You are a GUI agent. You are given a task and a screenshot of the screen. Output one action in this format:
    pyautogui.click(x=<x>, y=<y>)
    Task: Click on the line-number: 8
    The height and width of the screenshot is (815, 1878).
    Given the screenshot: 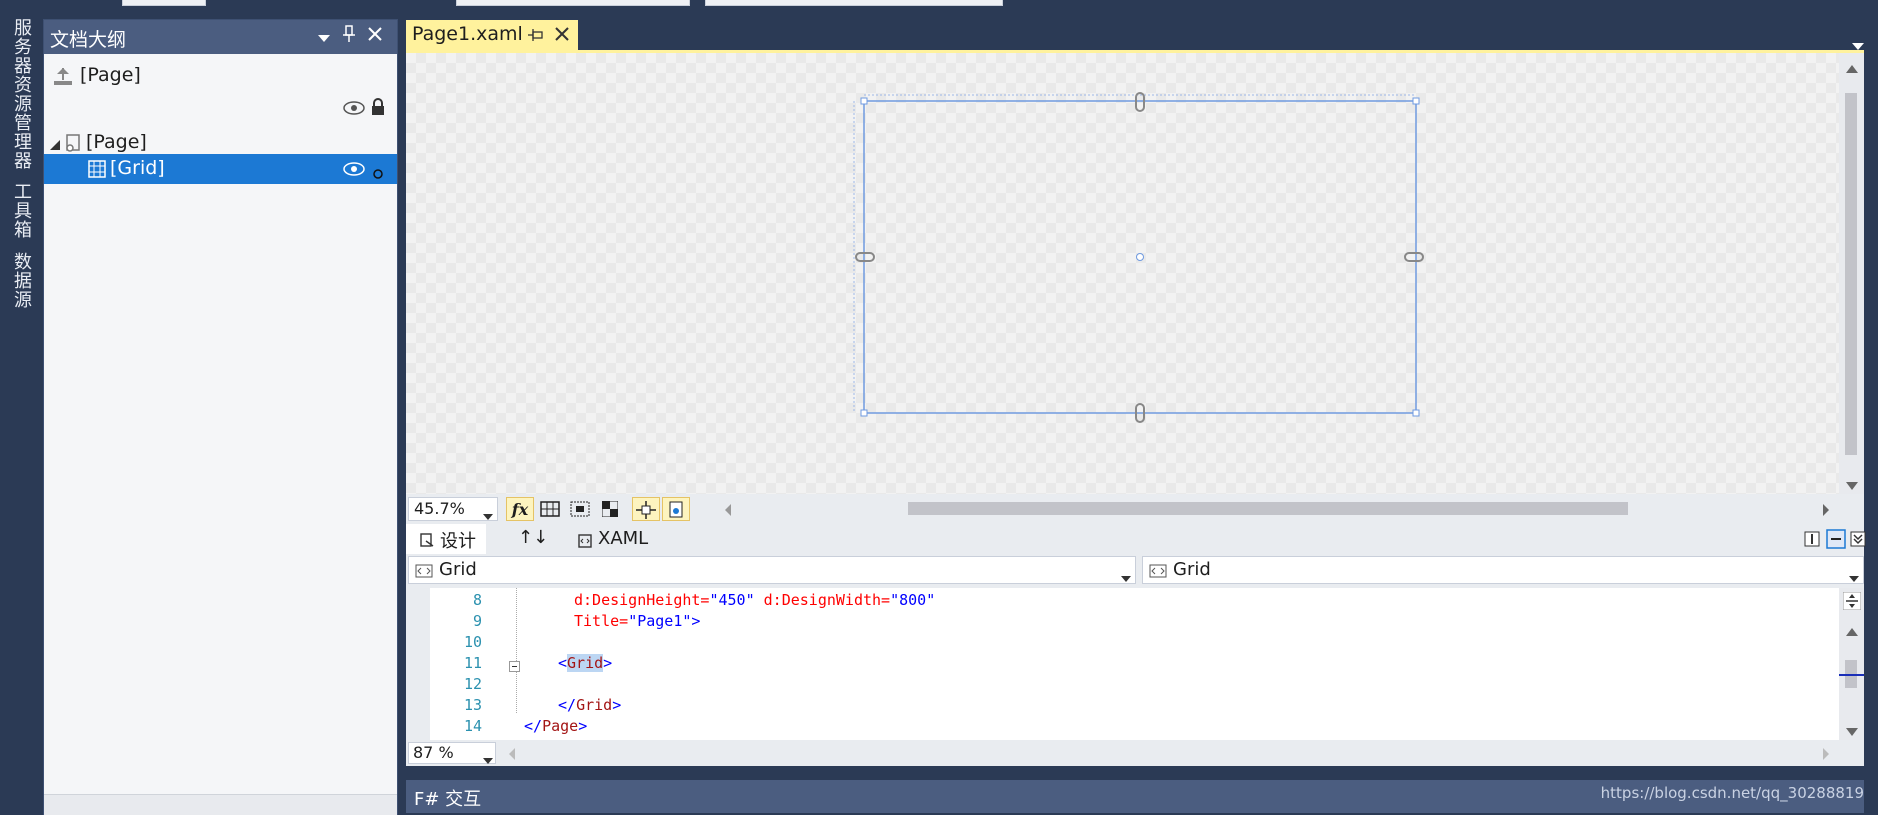 What is the action you would take?
    pyautogui.click(x=477, y=600)
    